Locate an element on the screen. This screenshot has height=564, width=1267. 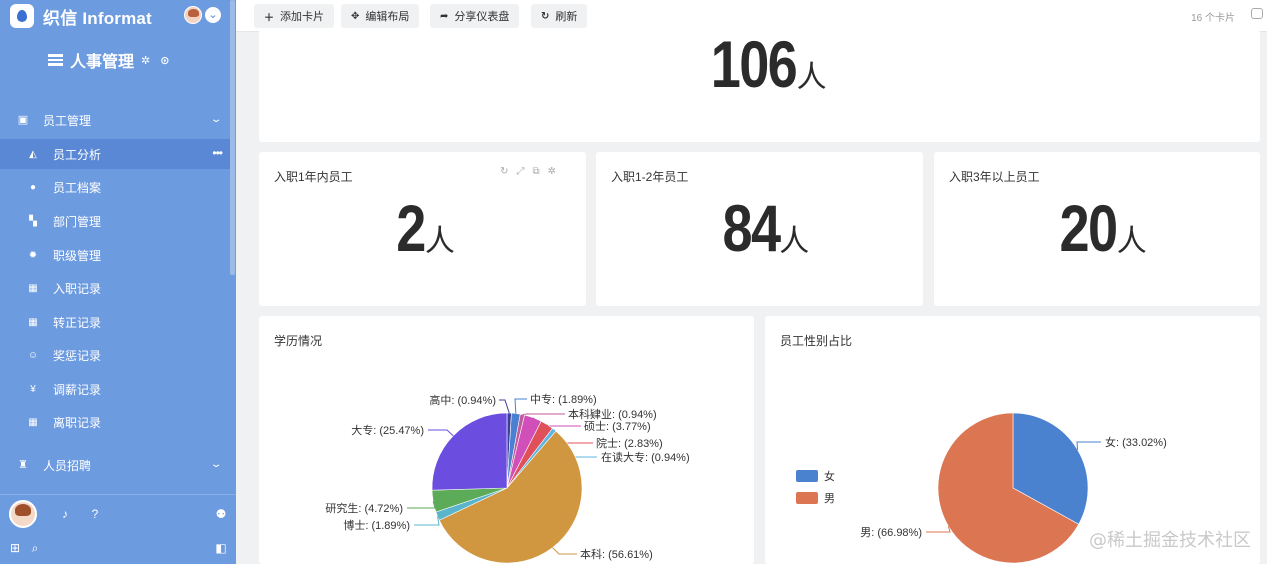
metric-number: 20 is located at coordinates (1089, 228).